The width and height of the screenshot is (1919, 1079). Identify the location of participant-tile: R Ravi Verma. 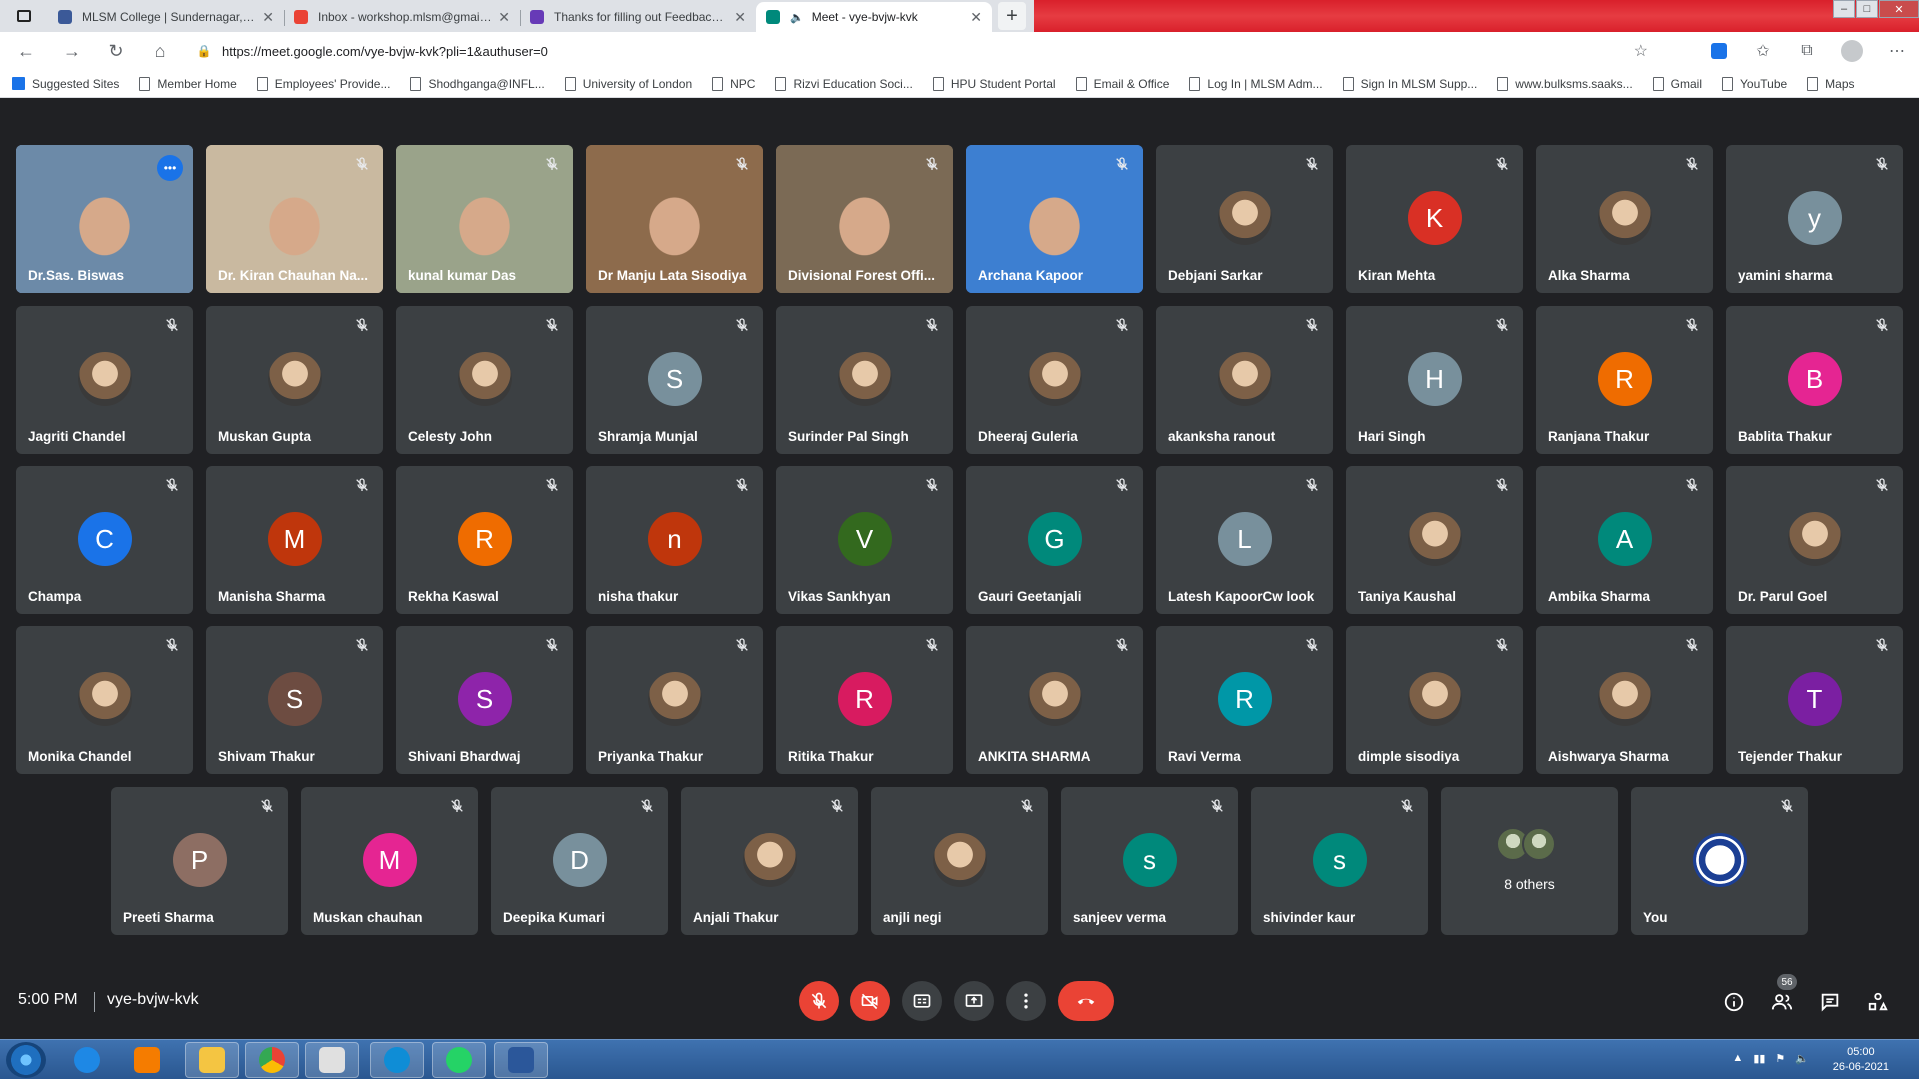
(1244, 700).